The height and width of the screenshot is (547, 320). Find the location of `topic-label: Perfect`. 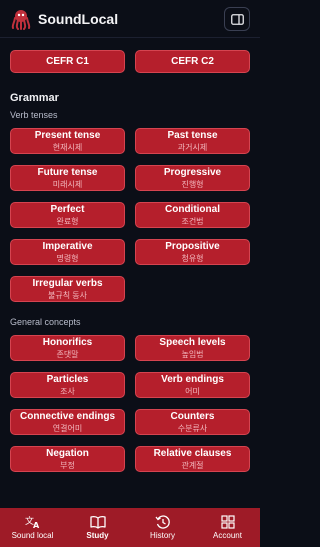

topic-label: Perfect is located at coordinates (67, 209).